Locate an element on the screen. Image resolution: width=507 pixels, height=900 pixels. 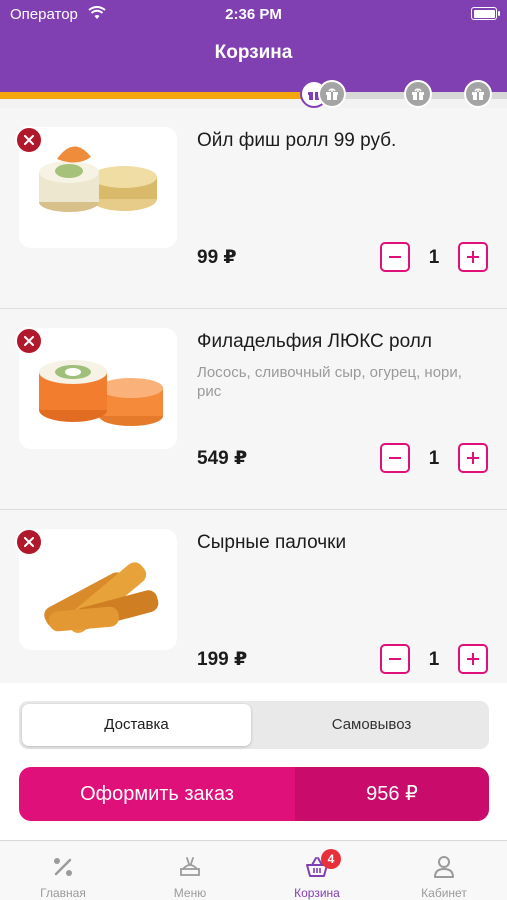
header: Оператор 2:36 PM Корзина is located at coordinates (253, 46).